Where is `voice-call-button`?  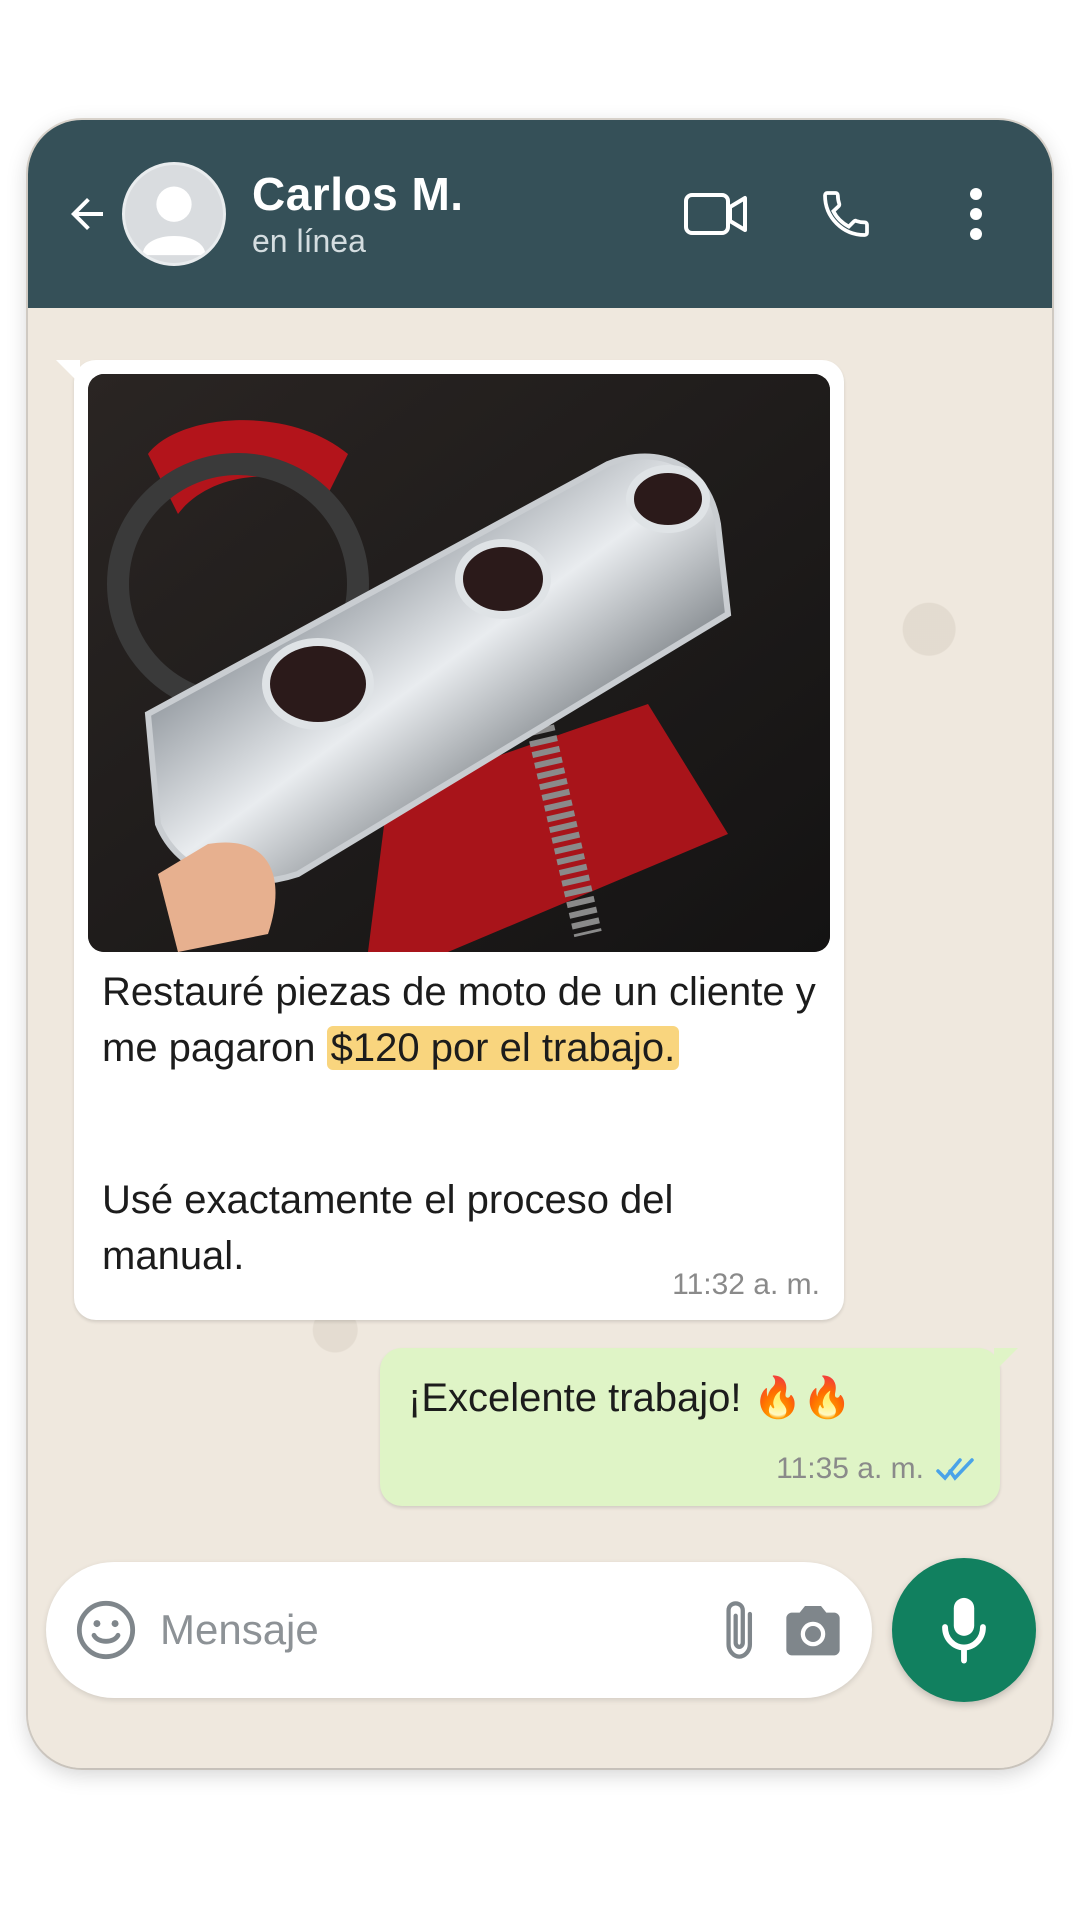
voice-call-button is located at coordinates (846, 214).